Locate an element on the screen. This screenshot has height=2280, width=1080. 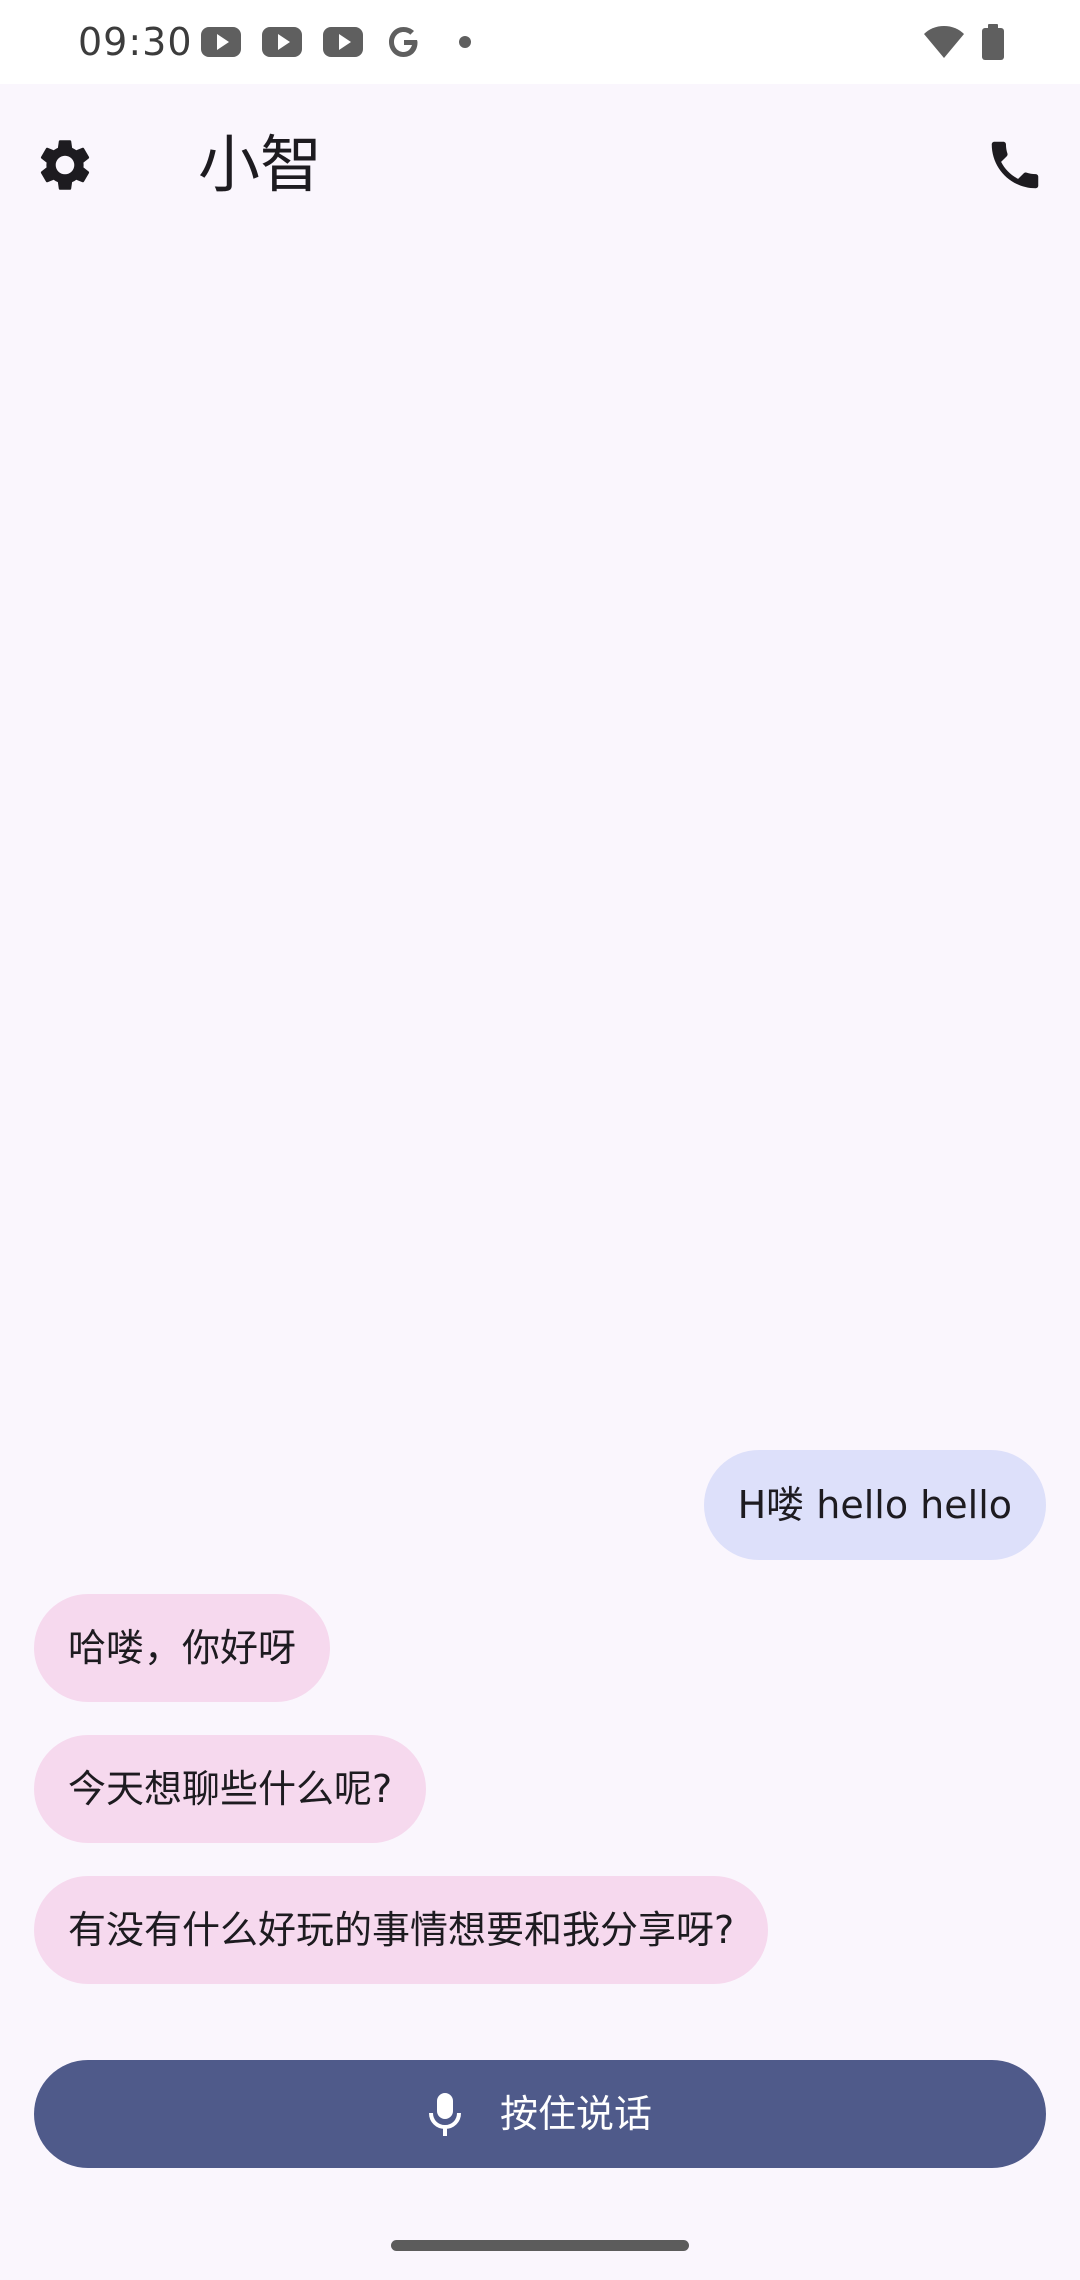
settings-button is located at coordinates (65, 165).